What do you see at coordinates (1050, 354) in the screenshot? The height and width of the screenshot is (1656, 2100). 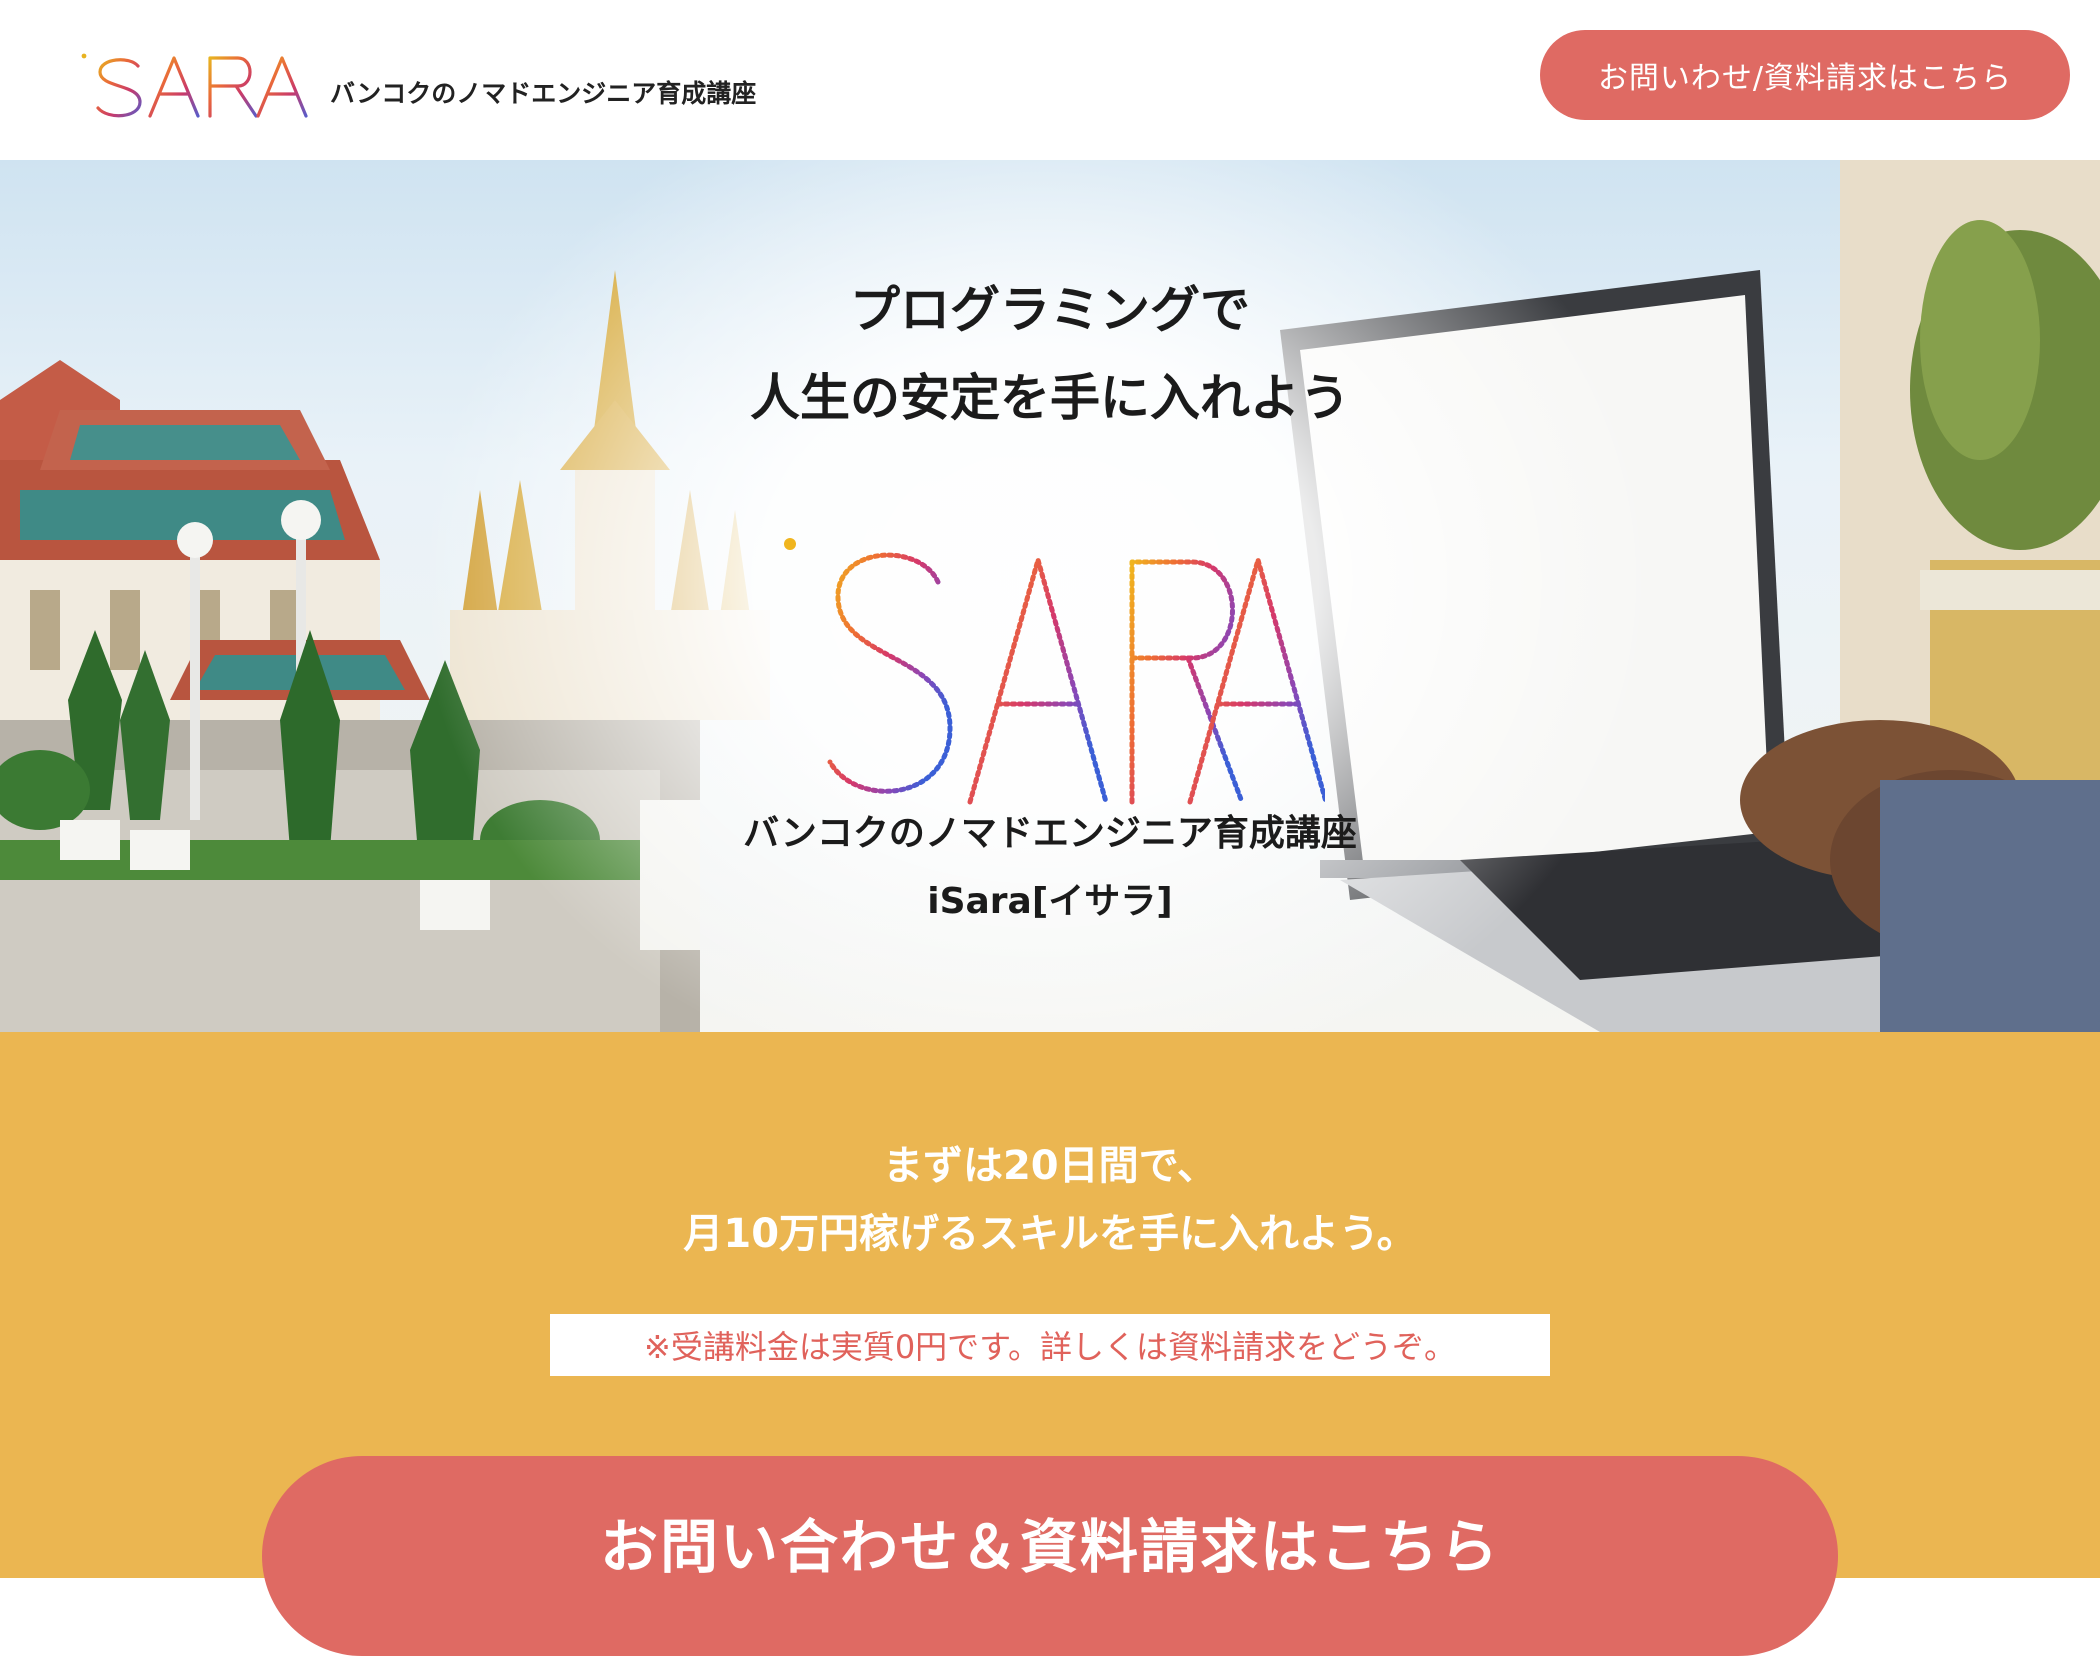 I see `hero-headline: プログラミングで 人生の安定を手に入れよう` at bounding box center [1050, 354].